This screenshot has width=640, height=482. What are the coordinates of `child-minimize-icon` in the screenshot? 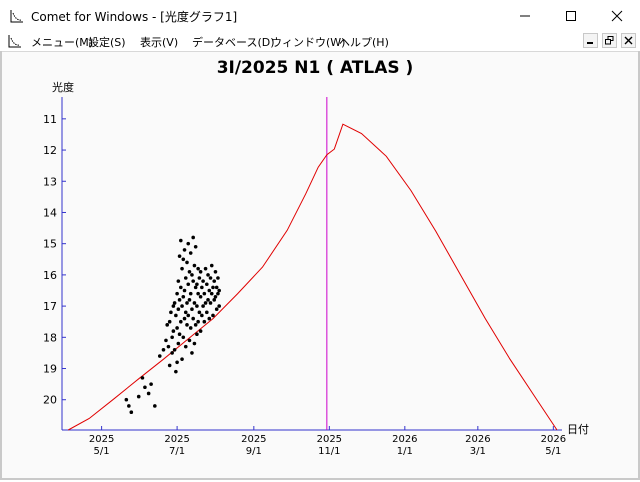 It's located at (590, 43).